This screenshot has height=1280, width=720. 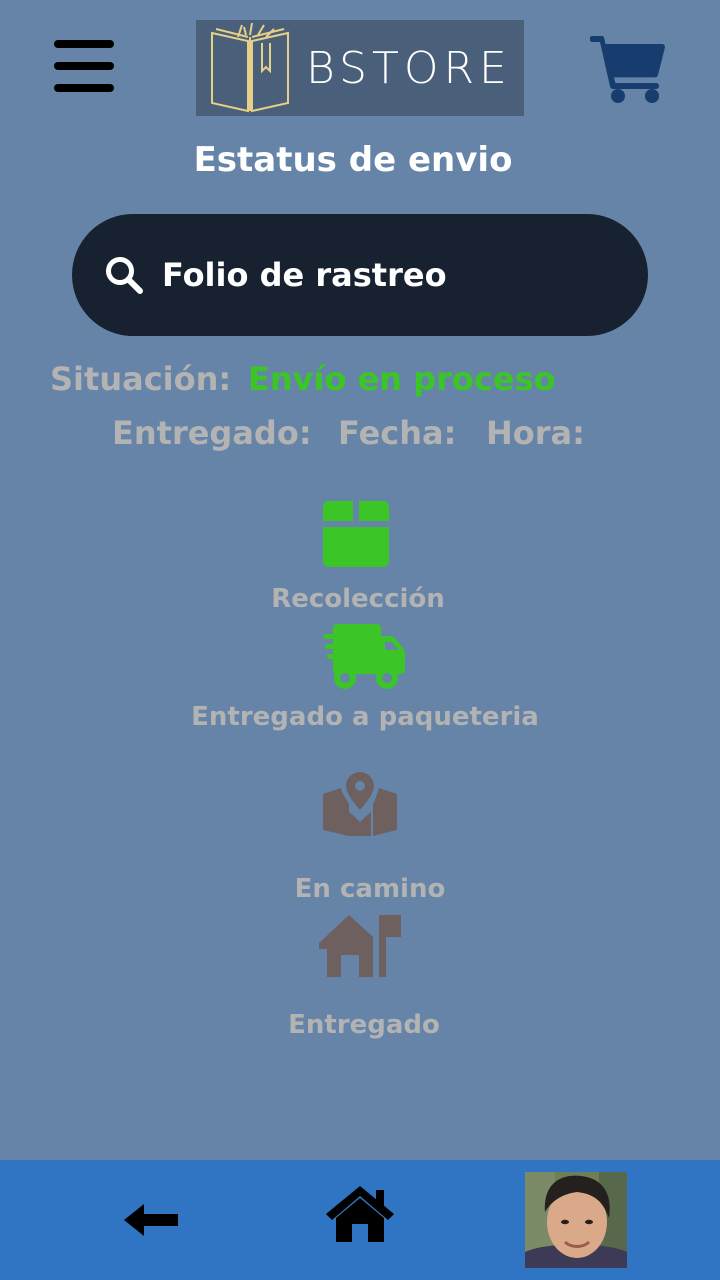 What do you see at coordinates (628, 70) in the screenshot?
I see `shopping-cart-icon` at bounding box center [628, 70].